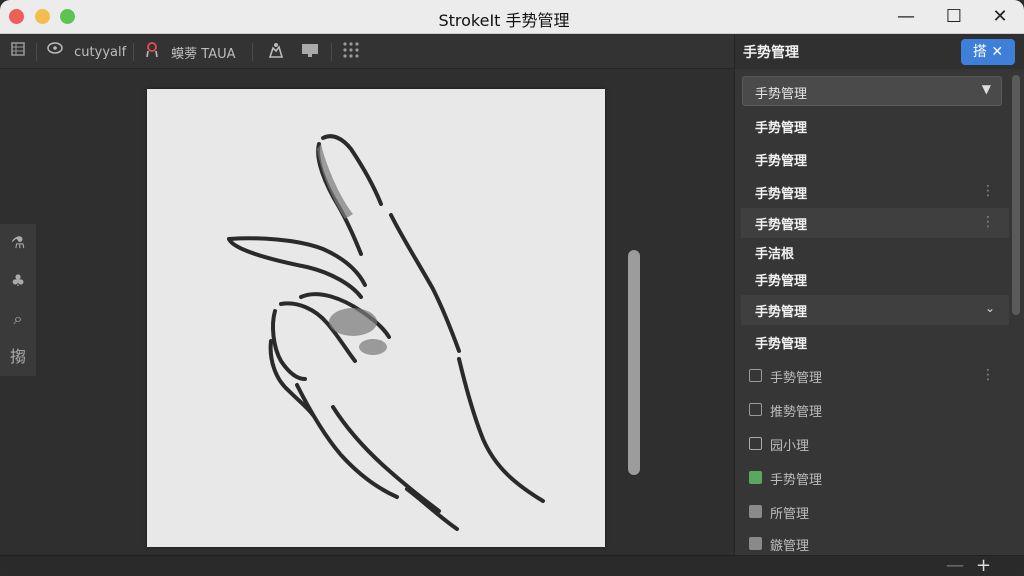 The height and width of the screenshot is (576, 1024). I want to click on title-bar: StrokeIt 手势管理 — ☐ ✕, so click(512, 17).